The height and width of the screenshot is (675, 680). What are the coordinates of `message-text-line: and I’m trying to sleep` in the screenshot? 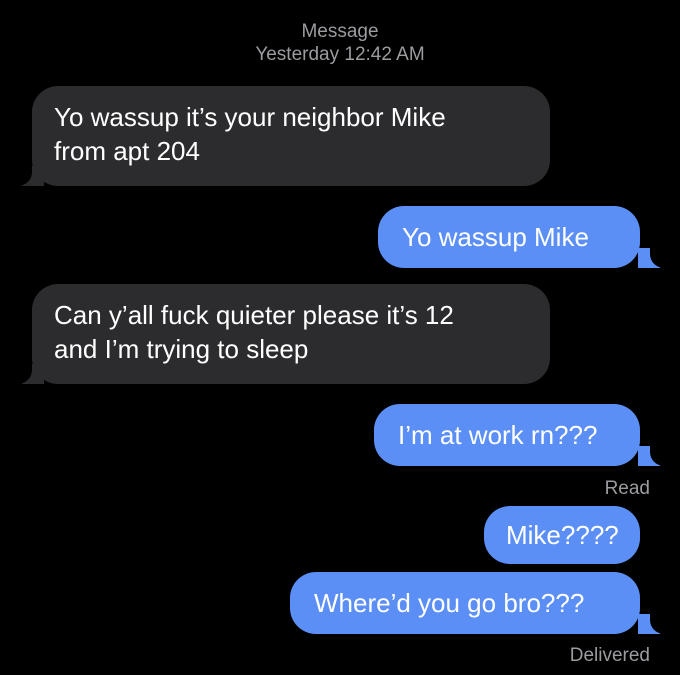 It's located at (181, 349).